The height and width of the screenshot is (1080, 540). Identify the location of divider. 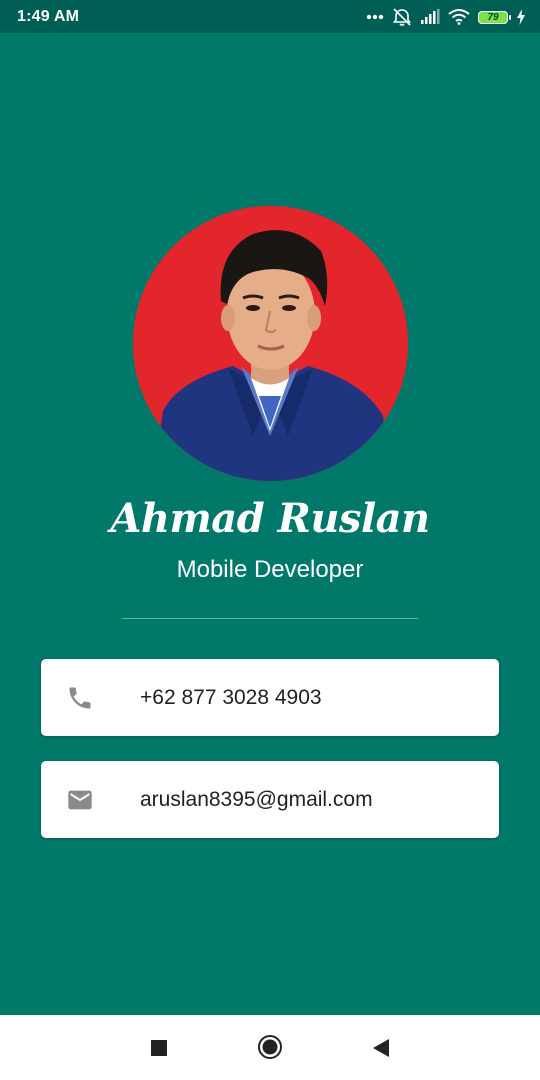
(270, 618).